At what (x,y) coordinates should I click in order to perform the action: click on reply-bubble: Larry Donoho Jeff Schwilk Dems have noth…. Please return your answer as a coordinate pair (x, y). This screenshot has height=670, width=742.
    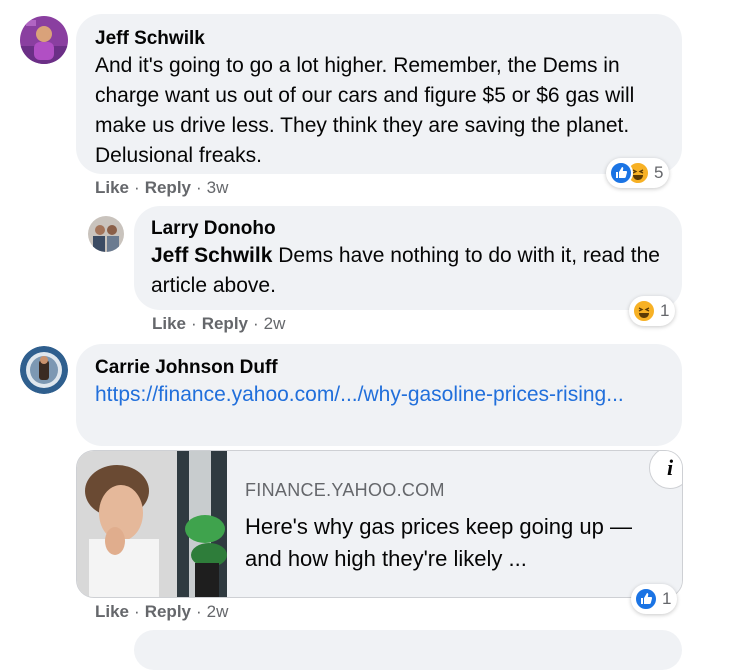
    Looking at the image, I should click on (408, 258).